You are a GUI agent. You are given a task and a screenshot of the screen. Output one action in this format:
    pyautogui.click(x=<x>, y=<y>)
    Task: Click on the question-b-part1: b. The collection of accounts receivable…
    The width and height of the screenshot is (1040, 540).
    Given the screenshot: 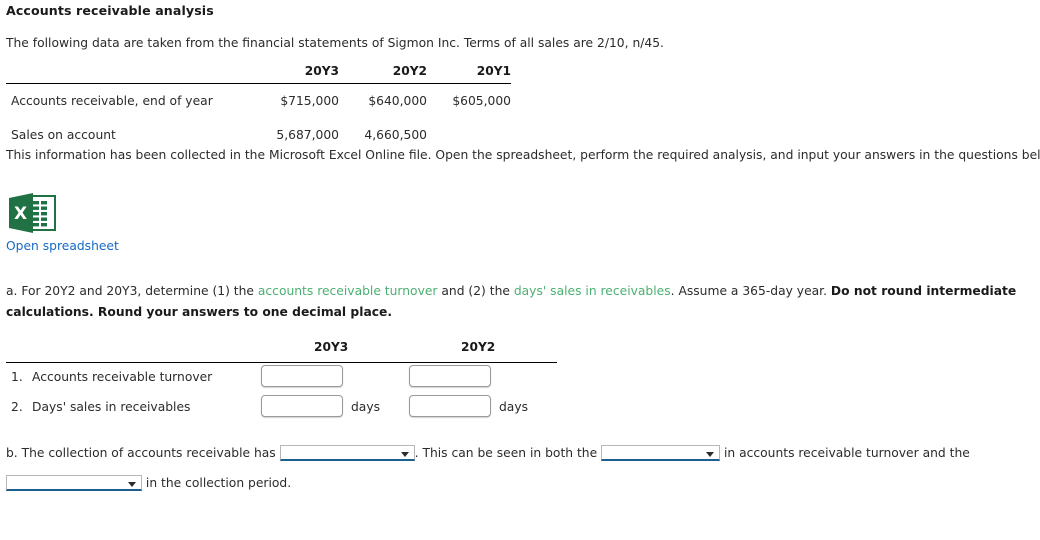 What is the action you would take?
    pyautogui.click(x=143, y=453)
    